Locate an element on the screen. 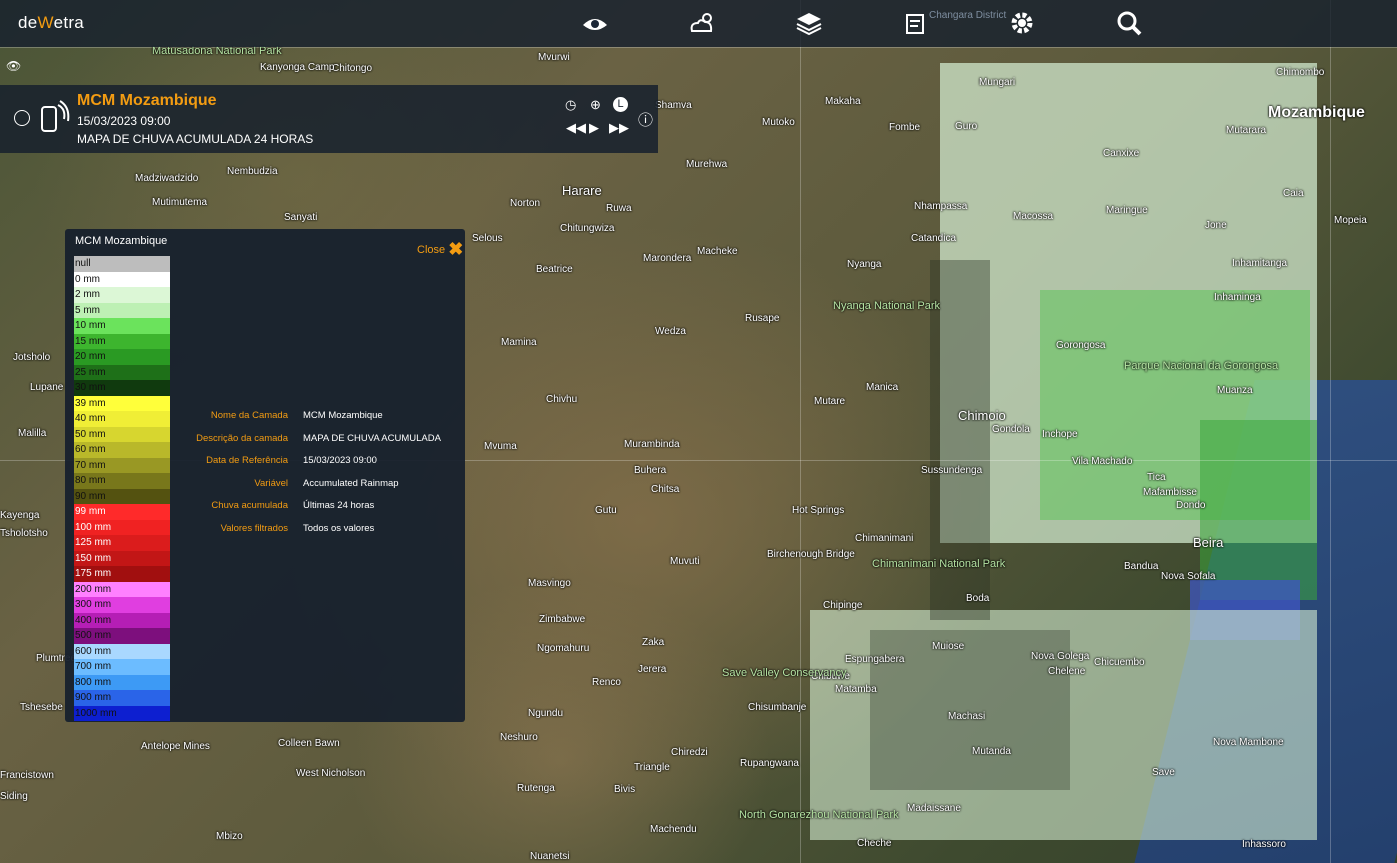 The image size is (1397, 863). property-row: Valores filtrados Todos os valores is located at coordinates (310, 534).